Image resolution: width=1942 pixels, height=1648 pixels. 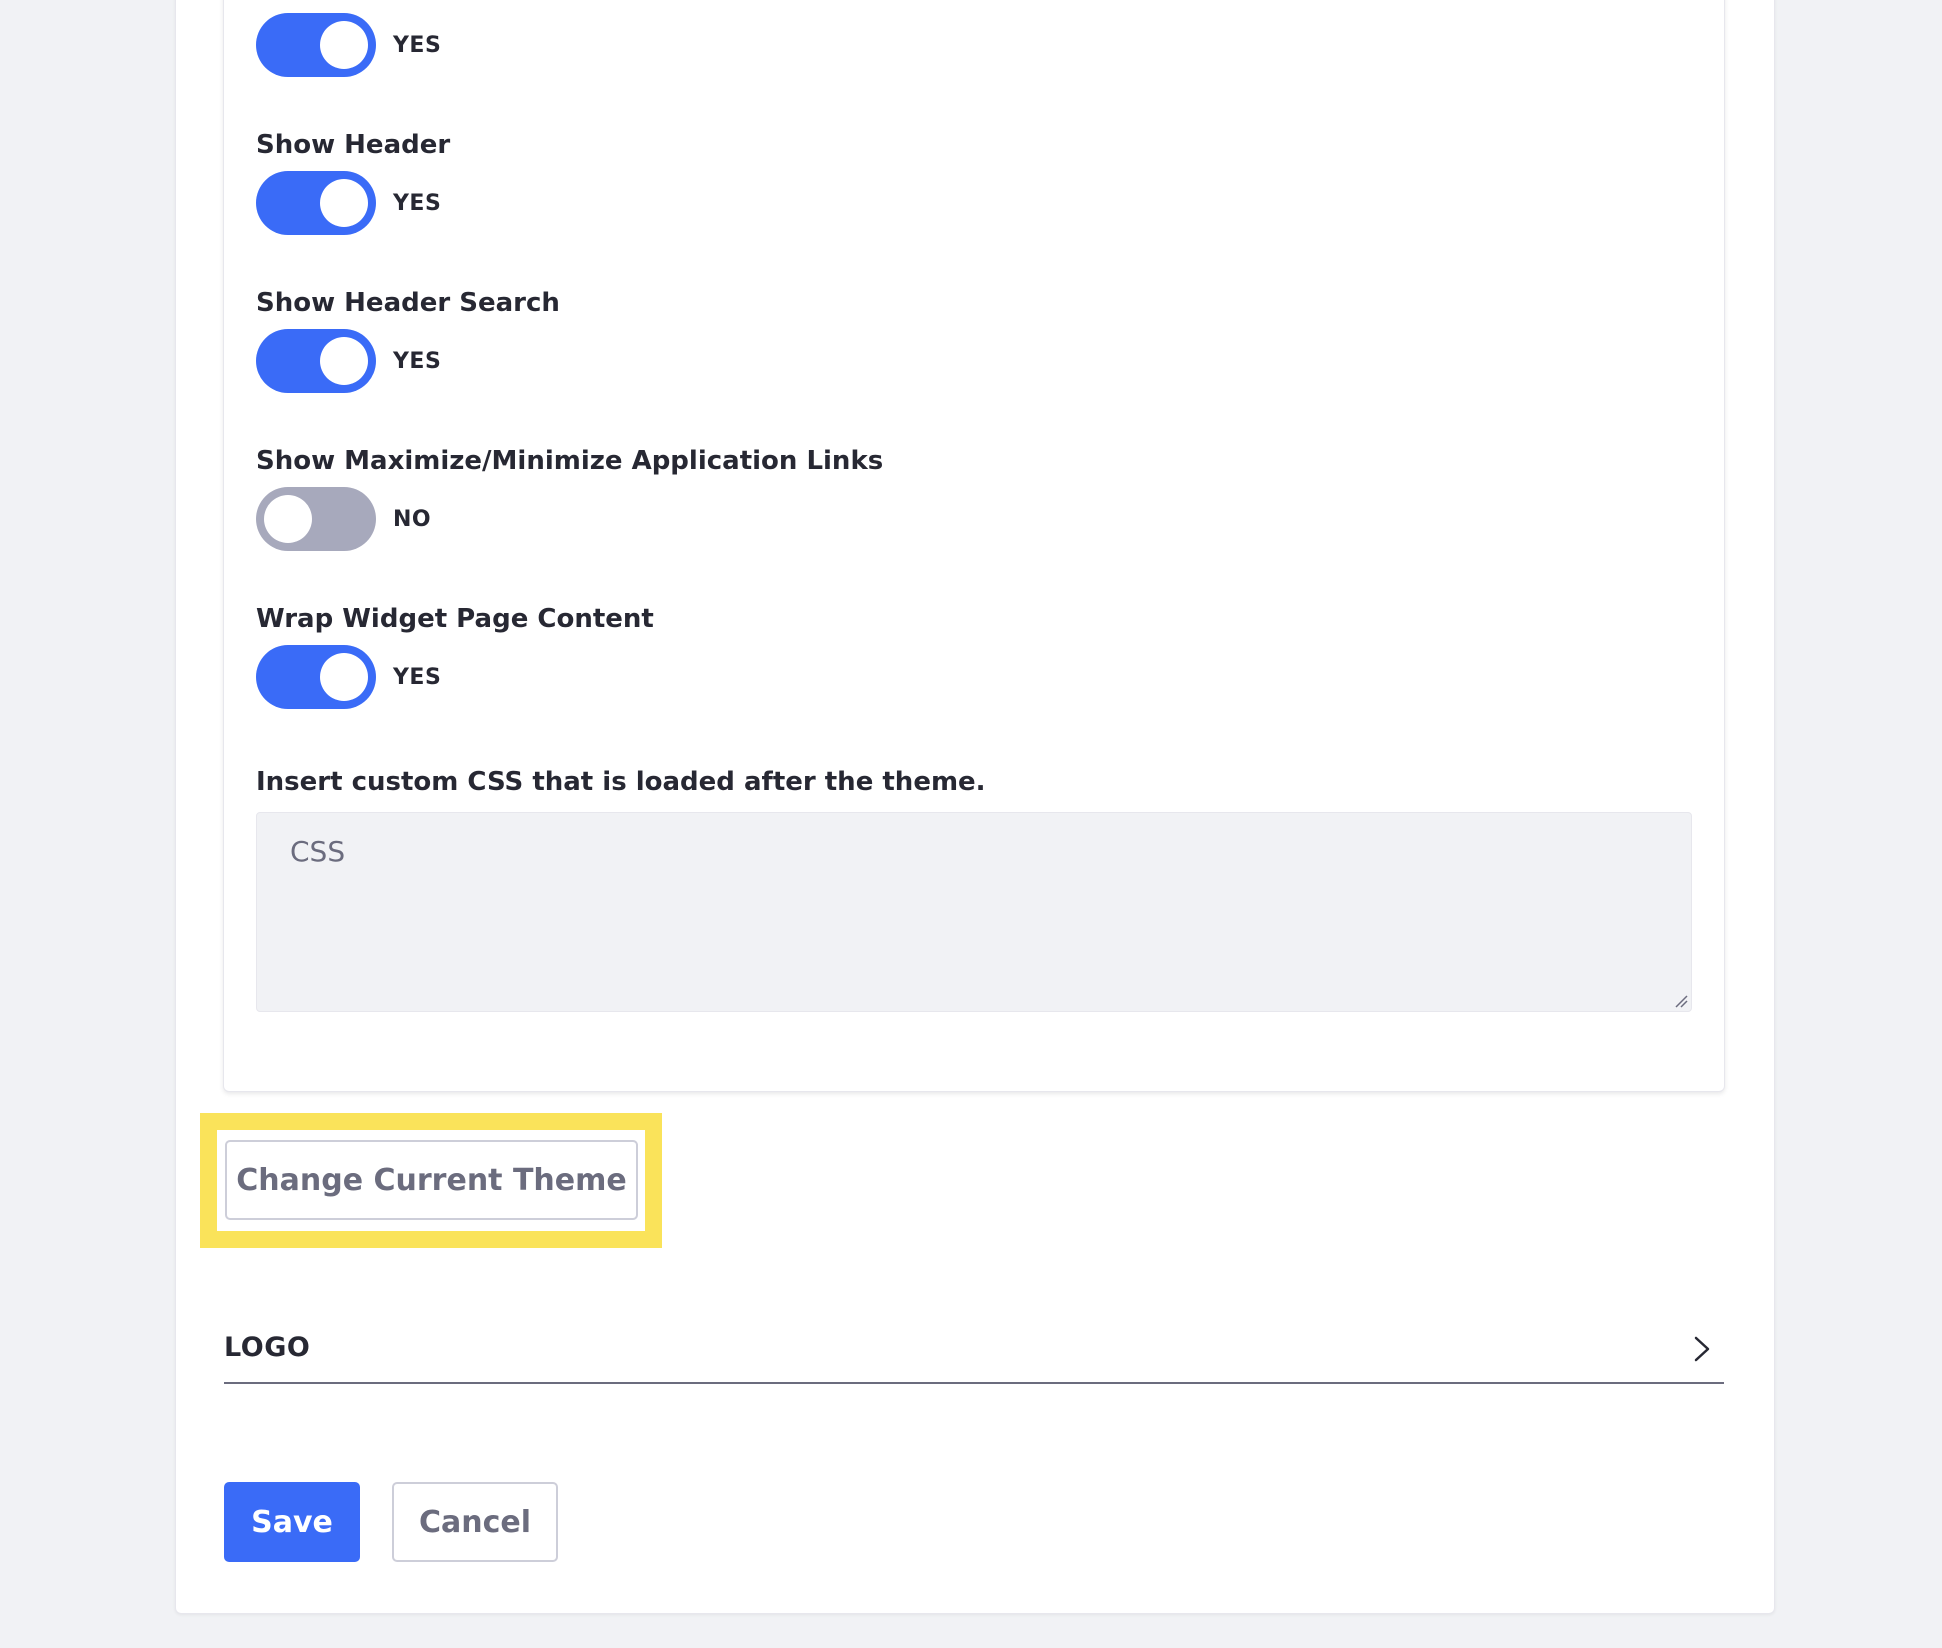 I want to click on show-maximize-minimize-toggle, so click(x=316, y=519).